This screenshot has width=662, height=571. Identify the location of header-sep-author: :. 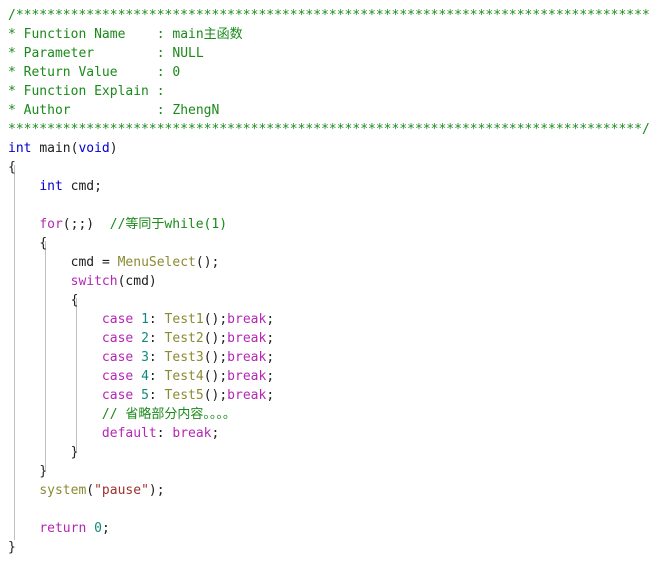
(160, 110).